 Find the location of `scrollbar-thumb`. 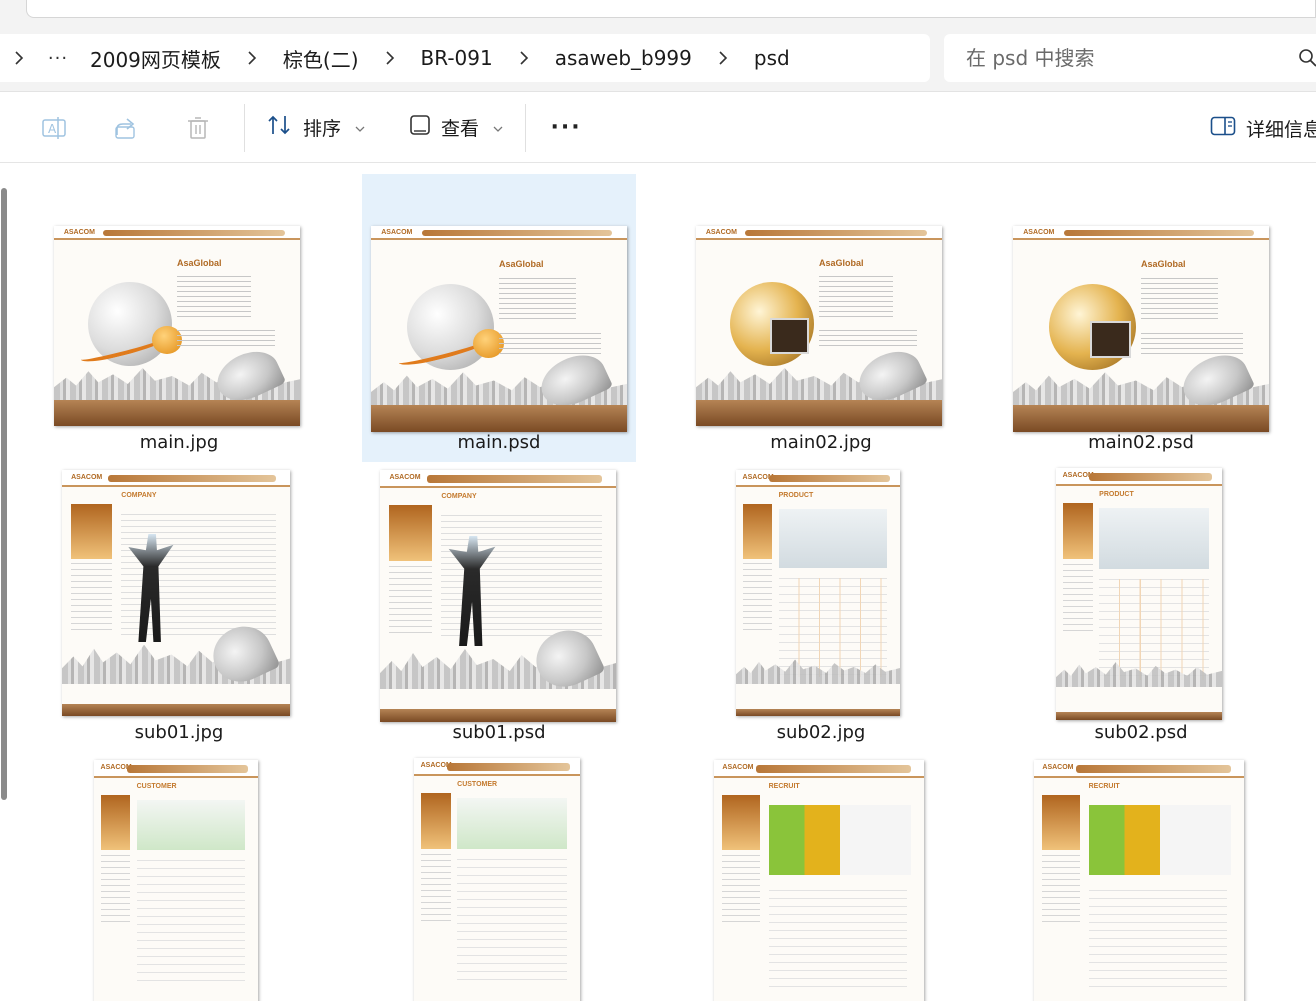

scrollbar-thumb is located at coordinates (4, 494).